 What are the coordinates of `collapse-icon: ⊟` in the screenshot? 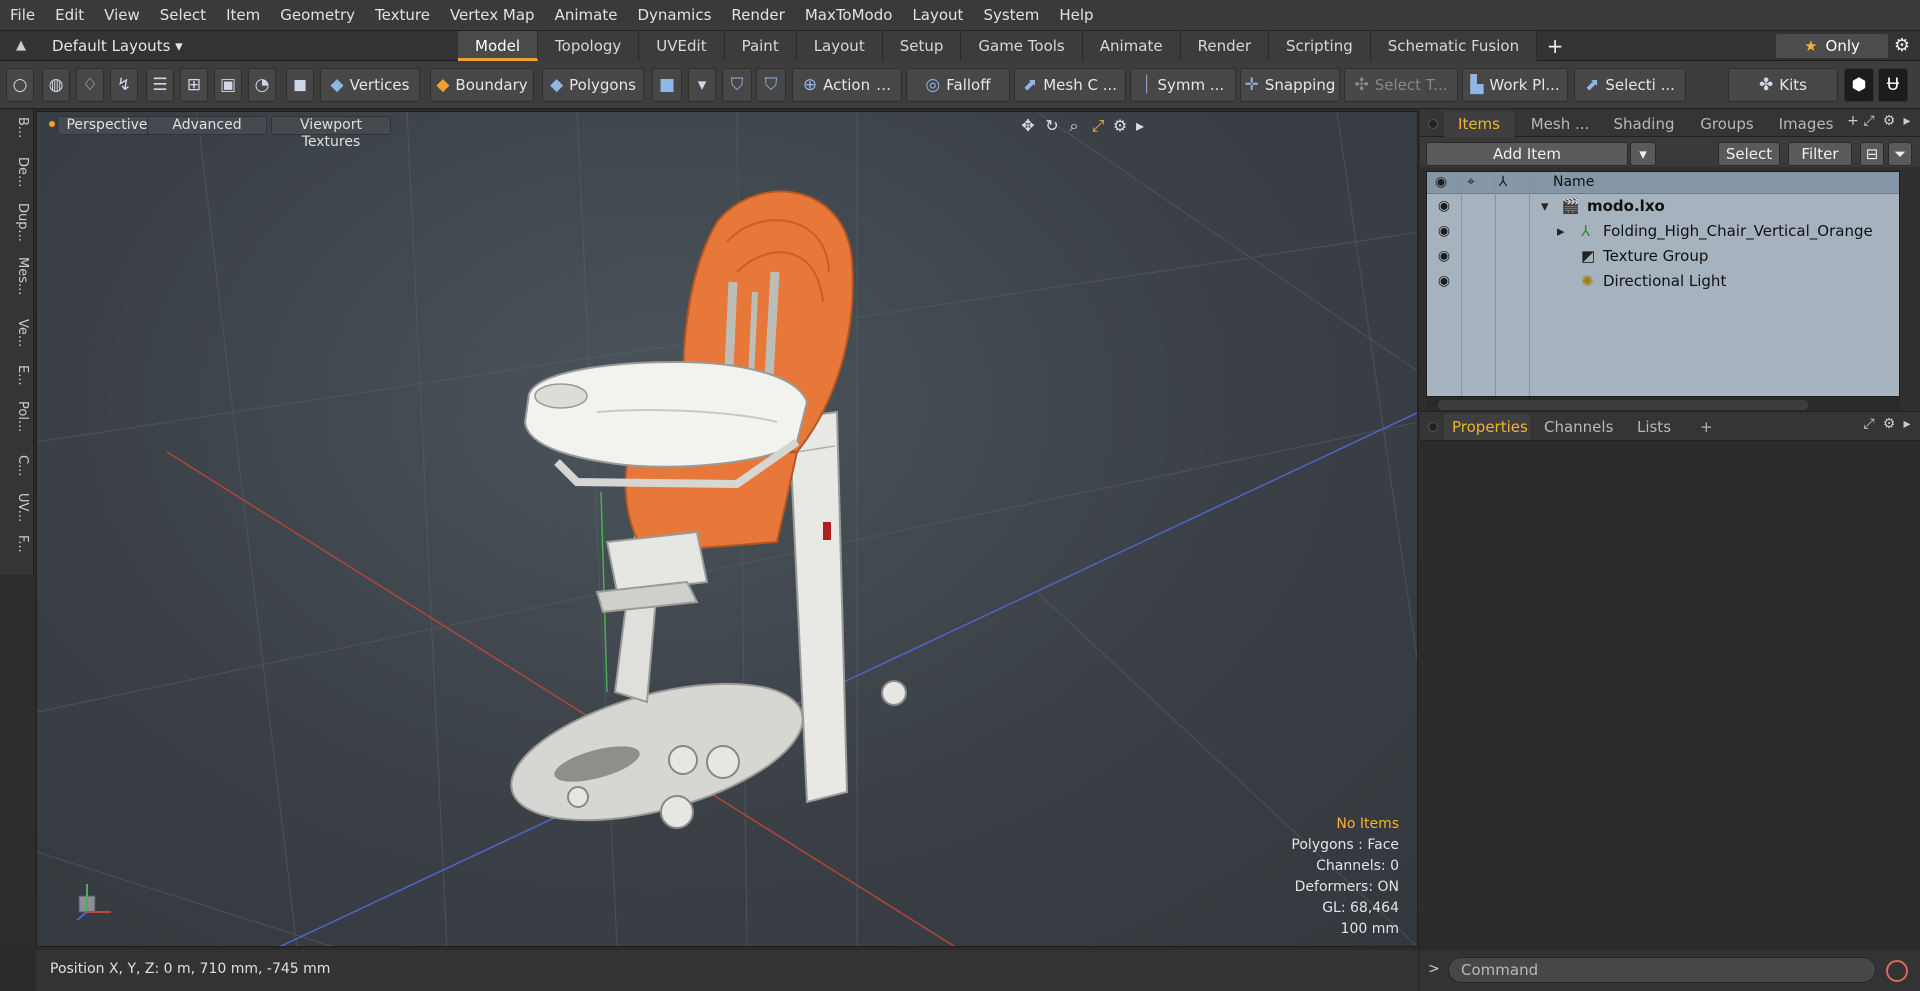 It's located at (1872, 154).